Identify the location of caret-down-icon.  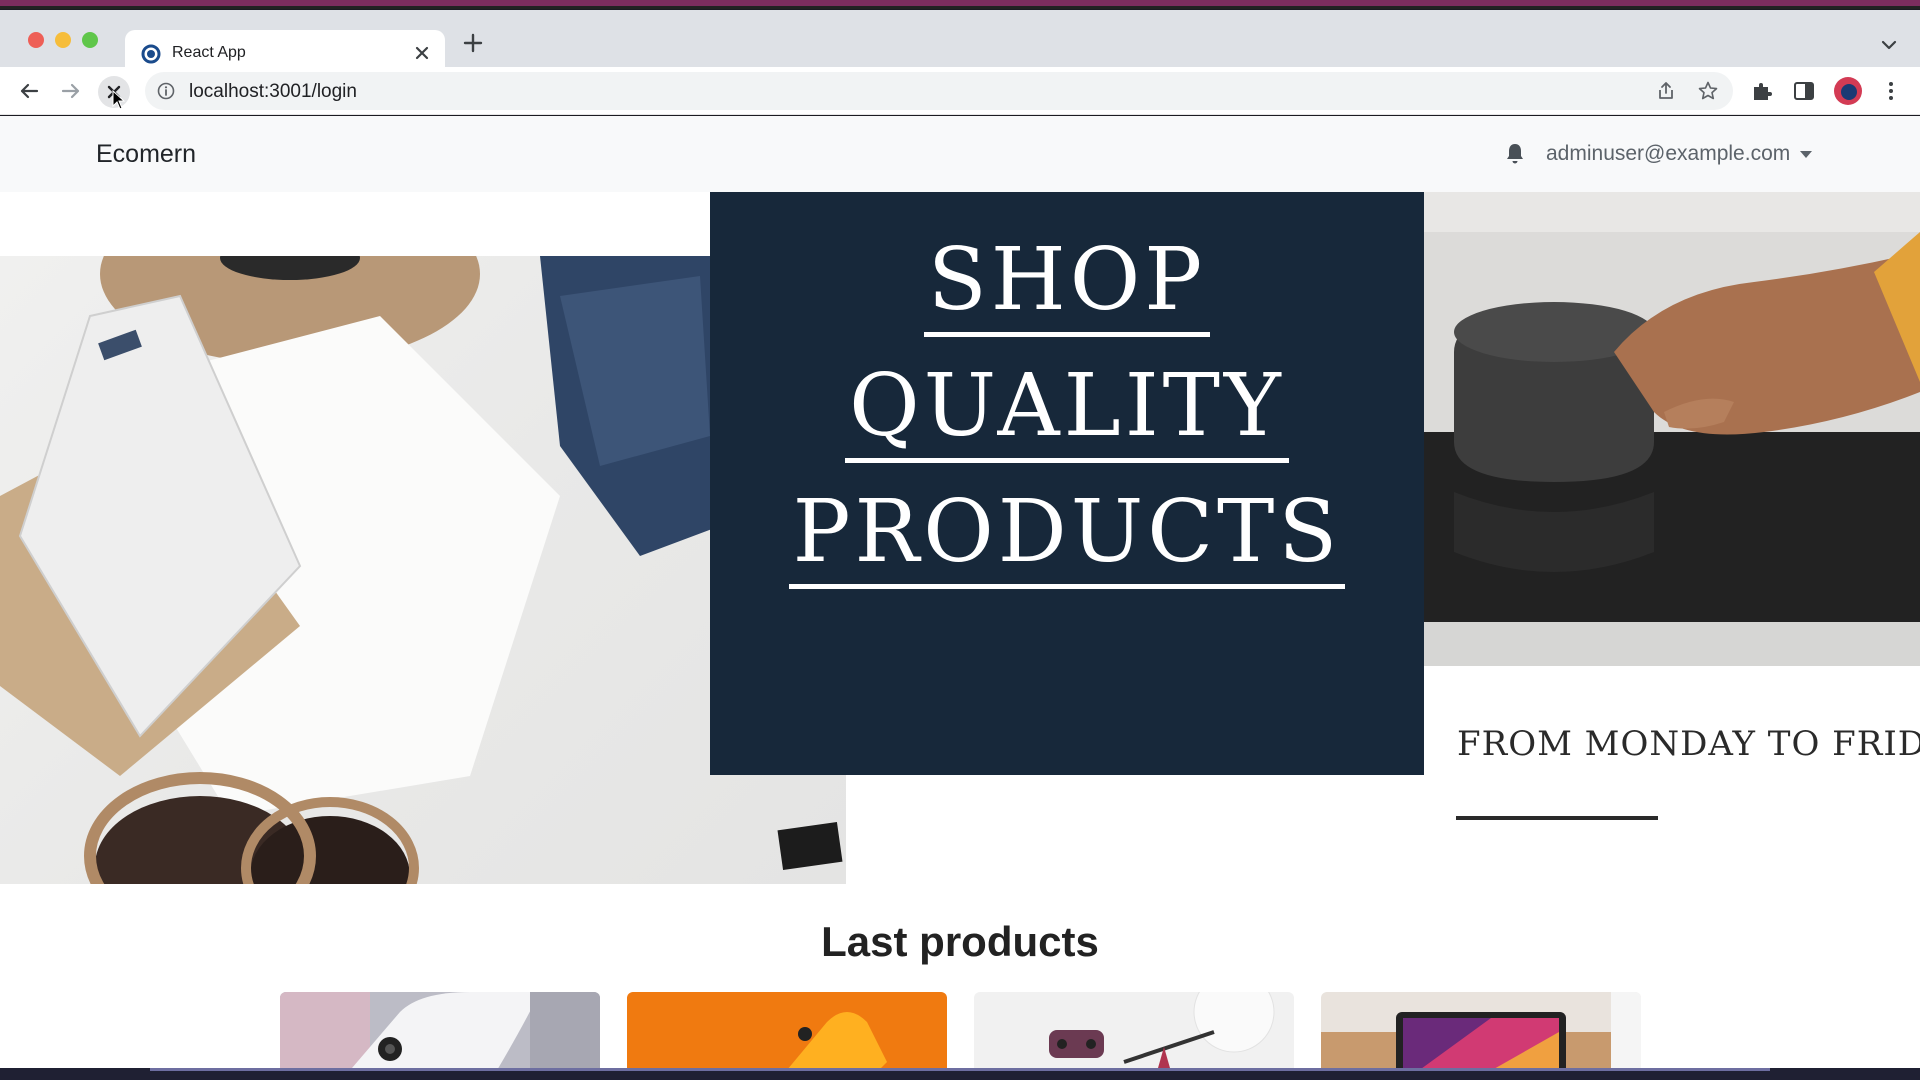
(1806, 154).